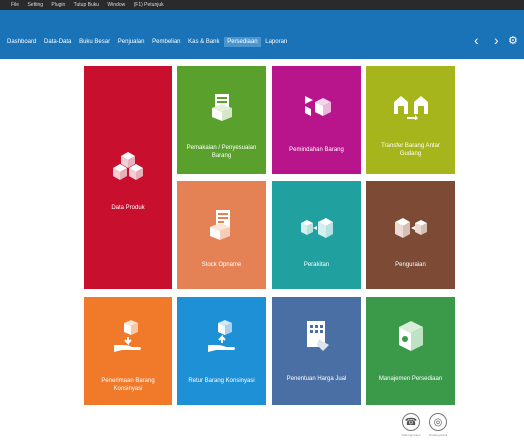  Describe the element at coordinates (410, 150) in the screenshot. I see `tile-label: Transfer Barang Antar Gudang` at that location.